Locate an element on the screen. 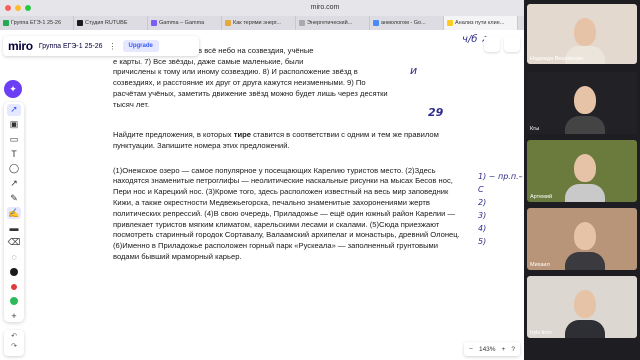 Image resolution: width=640 pixels, height=360 pixels. address-bar: miro.com is located at coordinates (325, 7).